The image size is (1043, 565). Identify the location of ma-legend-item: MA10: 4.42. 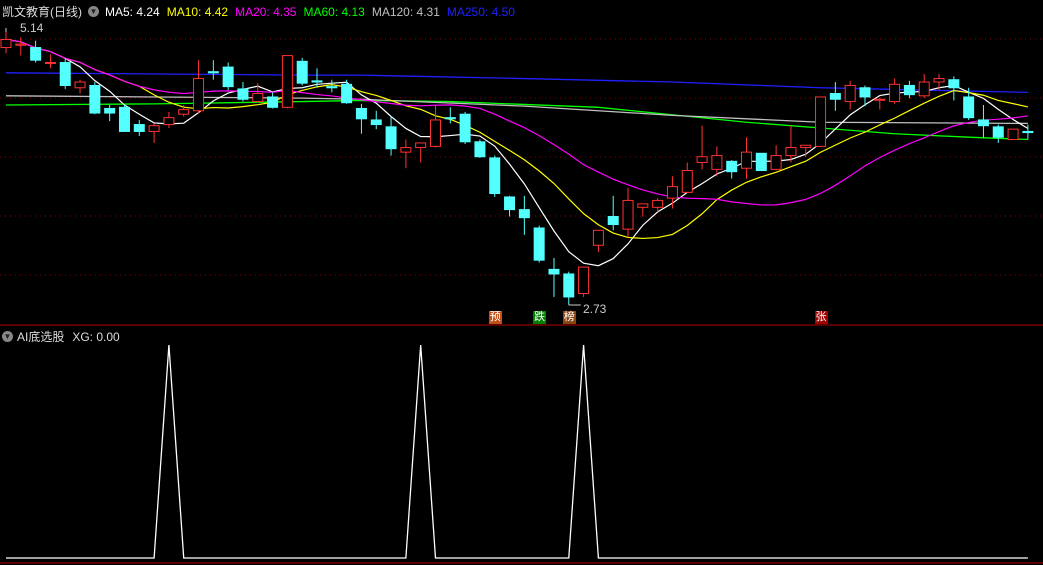
(197, 11).